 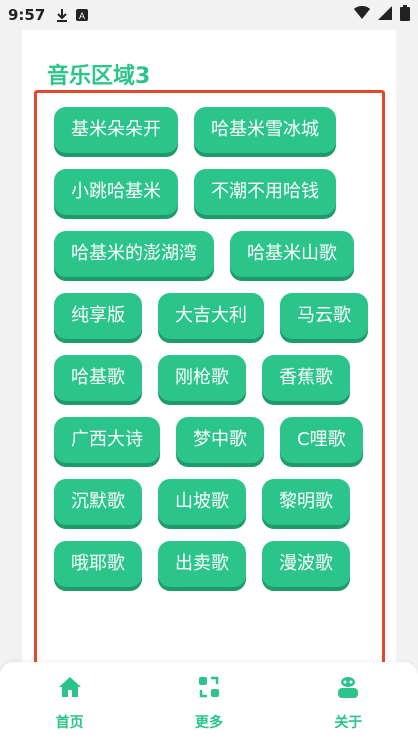 I want to click on status-time: 9:57, so click(x=27, y=15).